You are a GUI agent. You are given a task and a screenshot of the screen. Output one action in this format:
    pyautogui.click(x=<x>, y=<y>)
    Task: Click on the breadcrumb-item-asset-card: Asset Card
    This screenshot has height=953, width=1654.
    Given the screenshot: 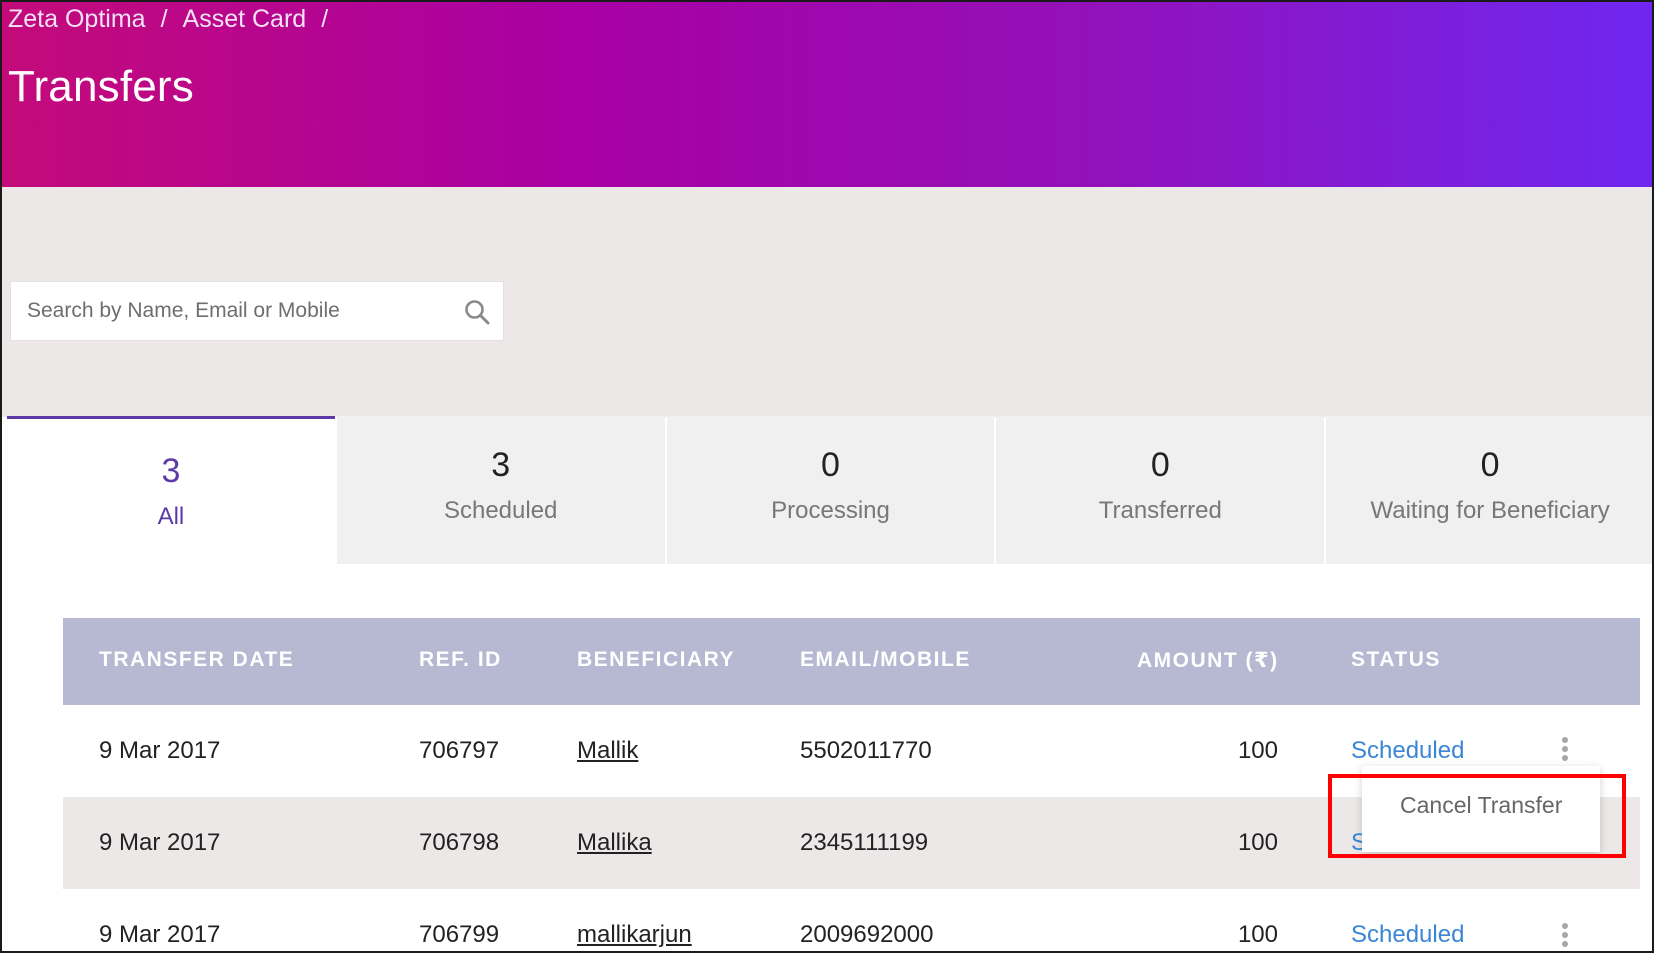 What is the action you would take?
    pyautogui.click(x=245, y=19)
    